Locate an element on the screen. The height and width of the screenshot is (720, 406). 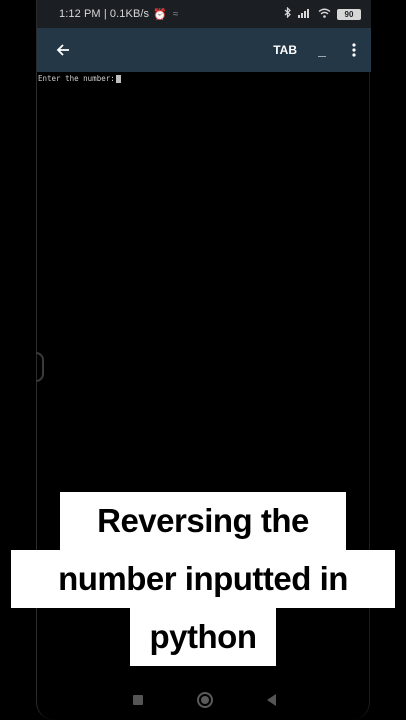
status-bar: 1:12 PM | 0.1KB/s ⏰ ≈ 90 is located at coordinates (204, 14).